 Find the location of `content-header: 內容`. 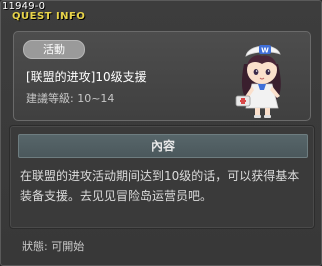

content-header: 內容 is located at coordinates (163, 146).